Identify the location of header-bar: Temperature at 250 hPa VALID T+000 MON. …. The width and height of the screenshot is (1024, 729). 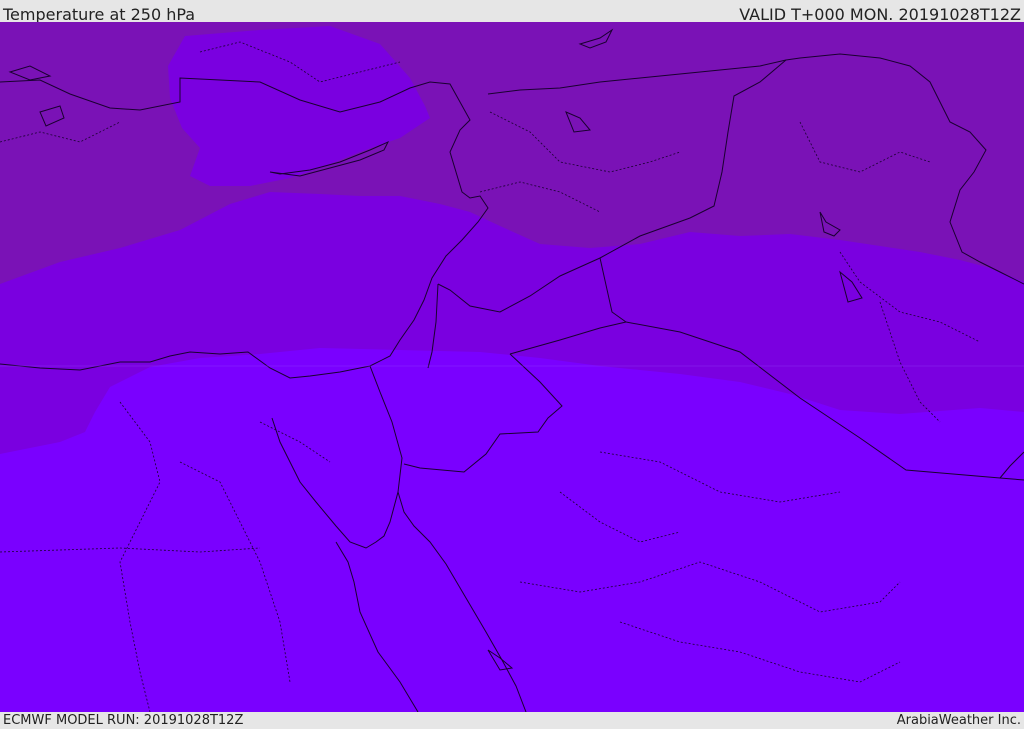
(512, 12).